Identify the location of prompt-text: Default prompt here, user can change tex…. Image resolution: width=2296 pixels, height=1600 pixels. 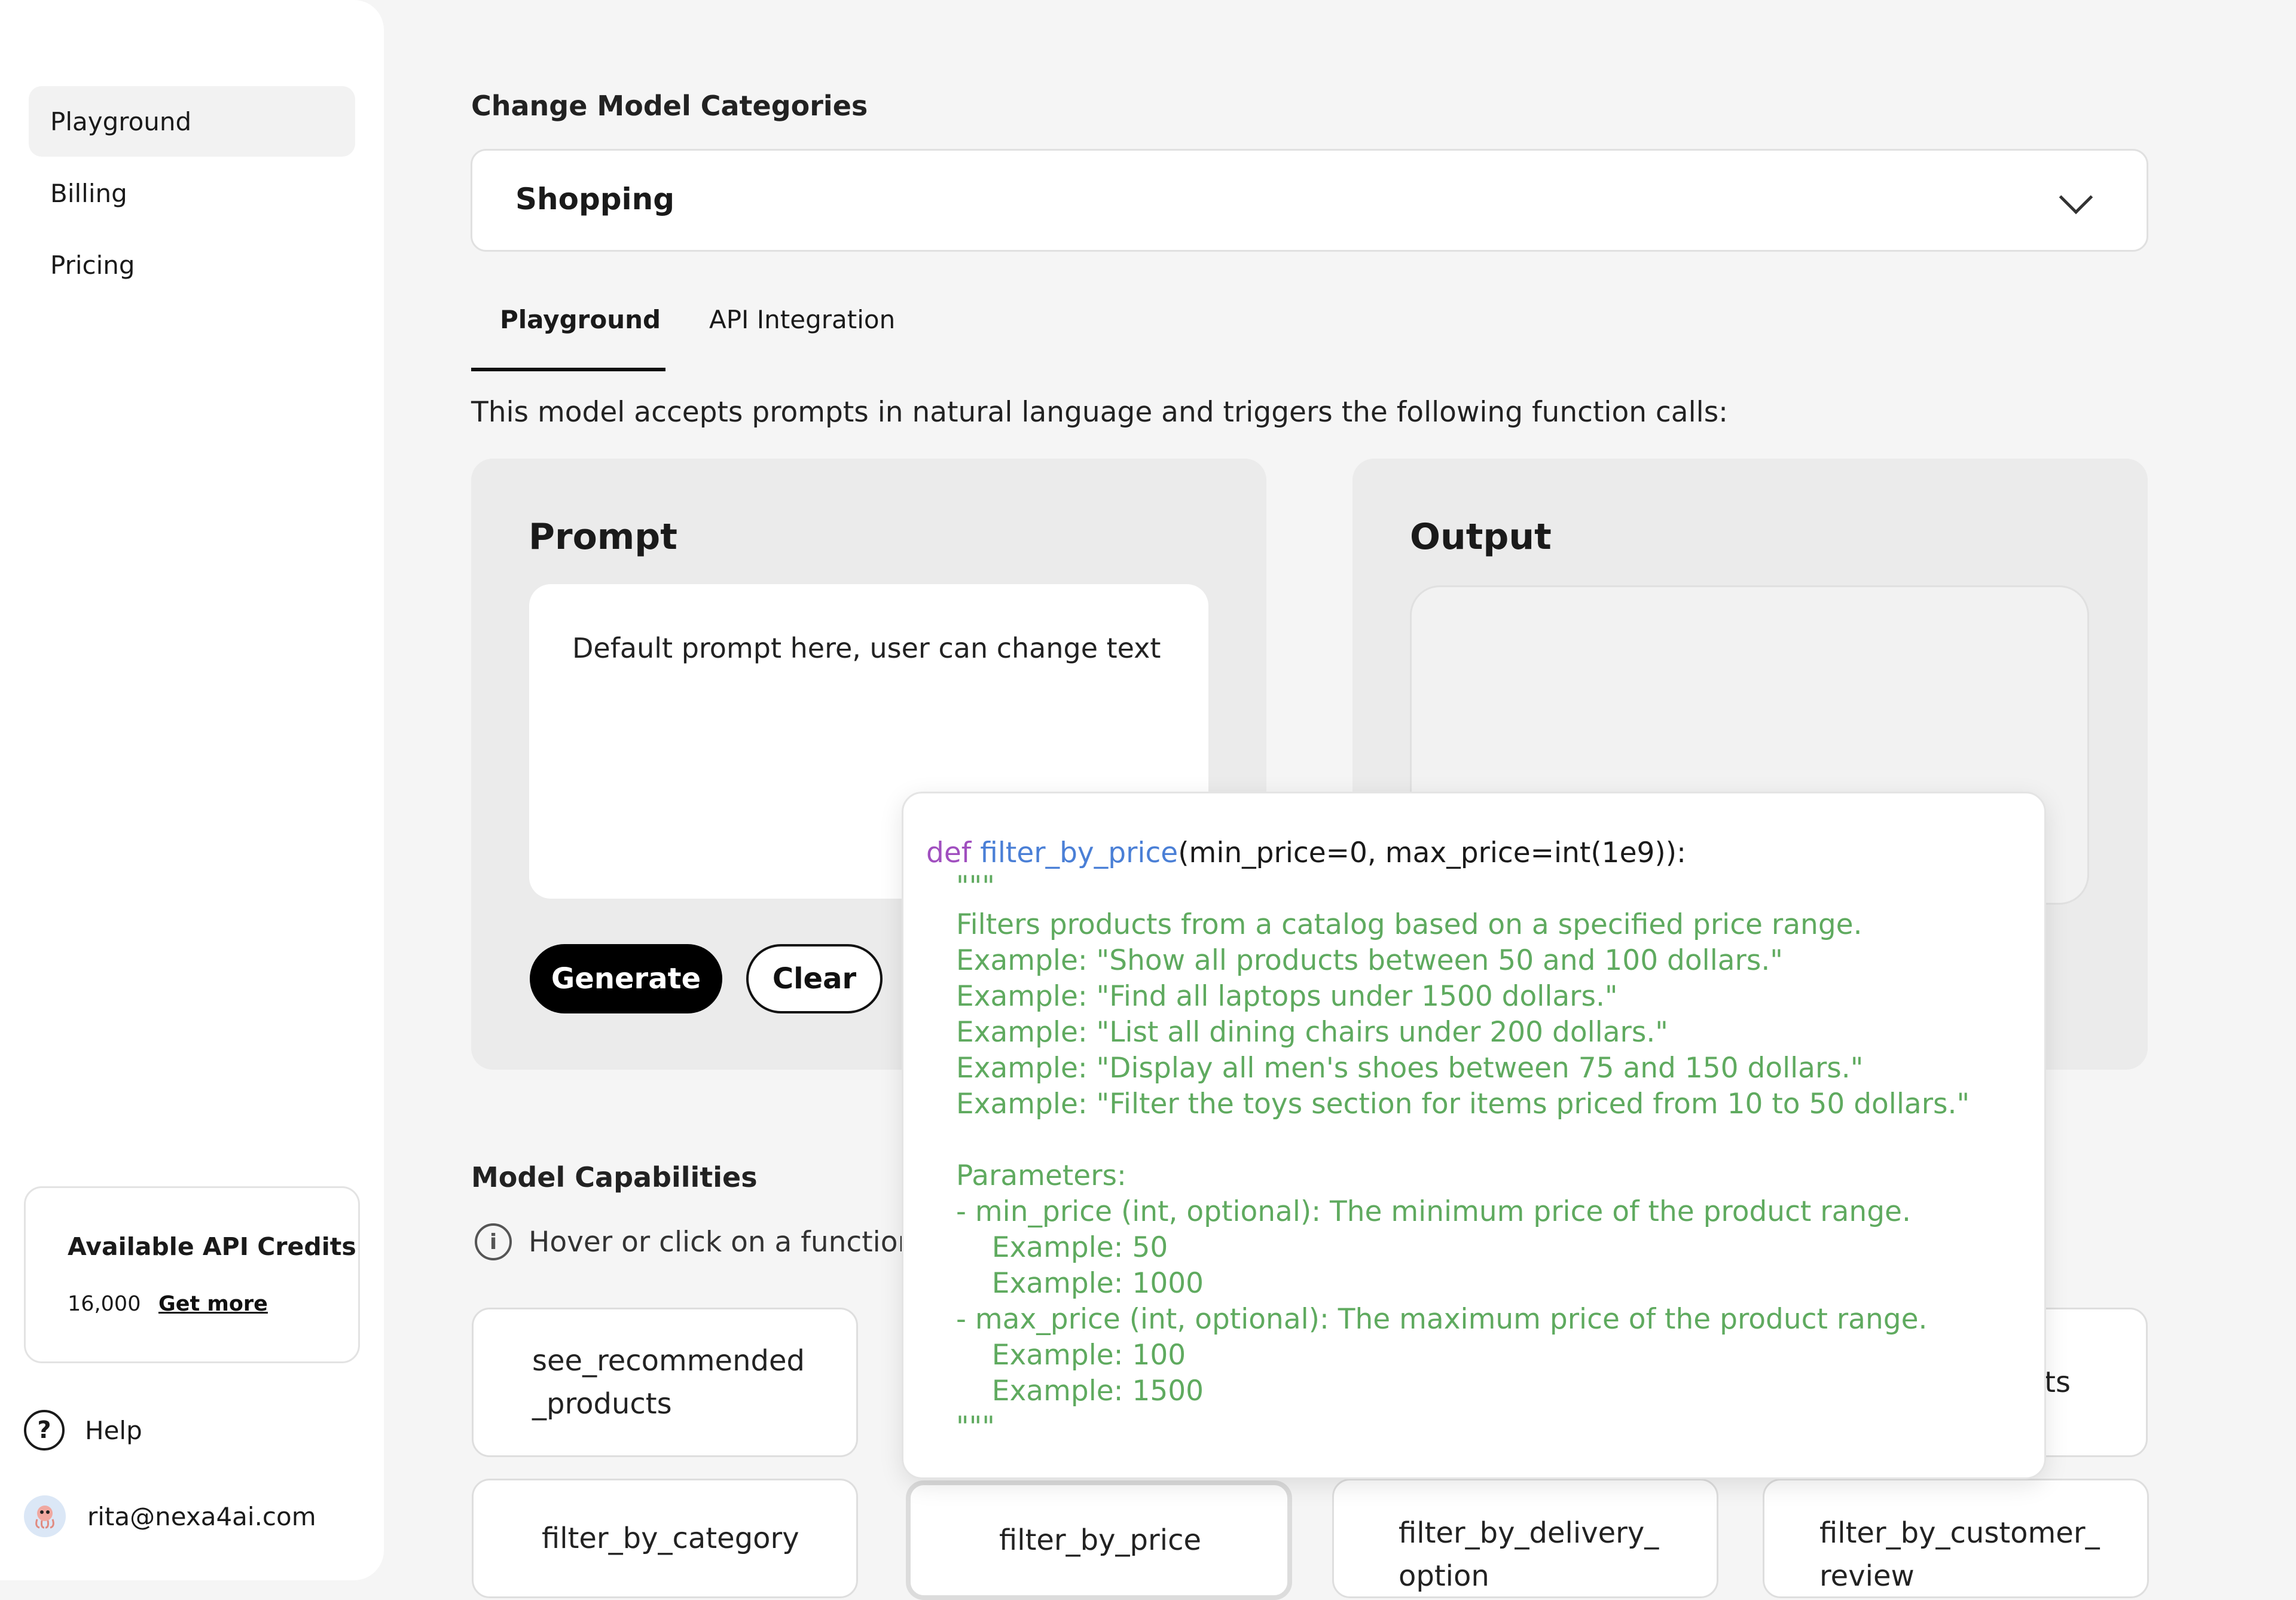
(866, 648).